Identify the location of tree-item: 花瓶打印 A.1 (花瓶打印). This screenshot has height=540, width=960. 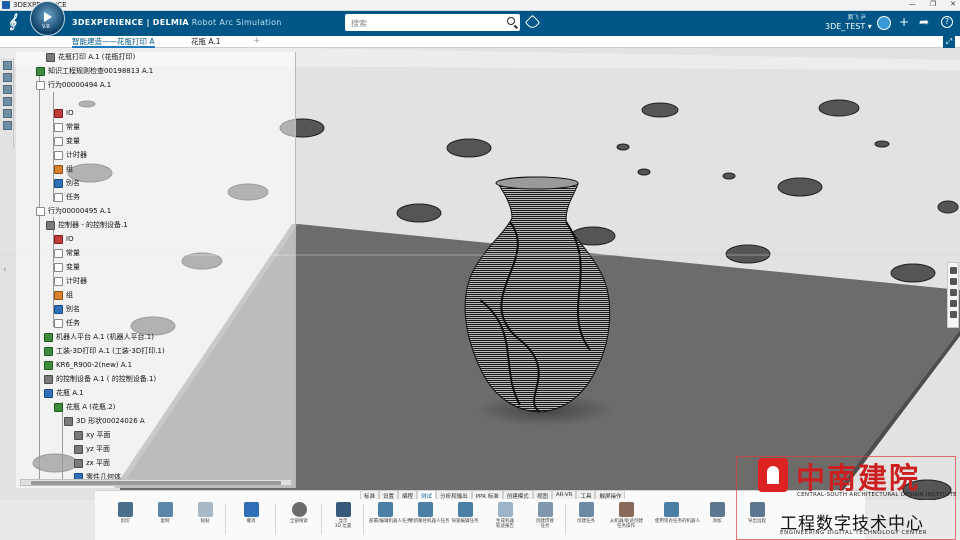
(90, 57).